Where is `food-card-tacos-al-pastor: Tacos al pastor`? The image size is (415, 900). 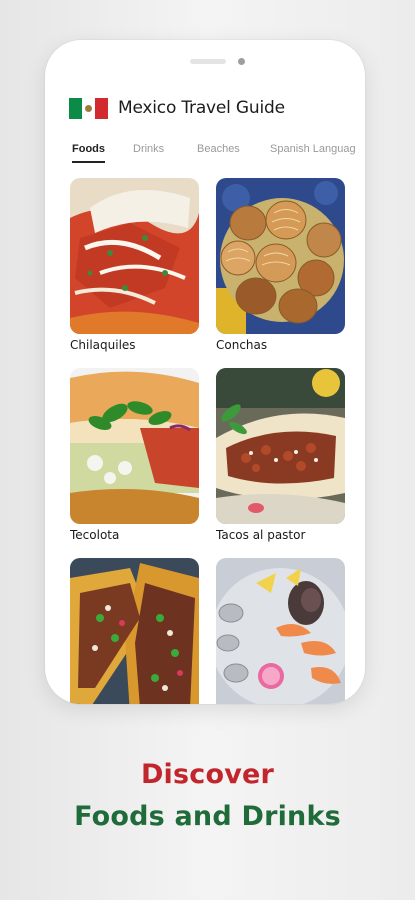
food-card-tacos-al-pastor: Tacos al pastor is located at coordinates (280, 455).